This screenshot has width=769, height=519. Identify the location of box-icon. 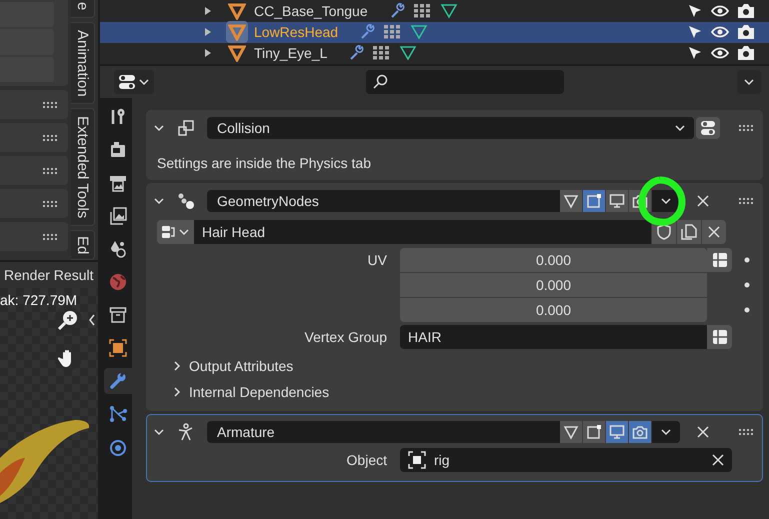
(118, 315).